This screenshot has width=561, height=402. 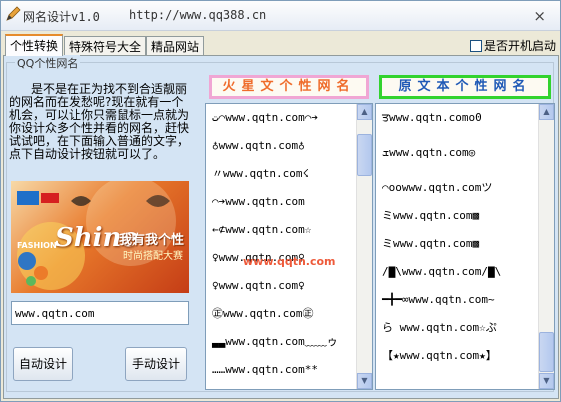 What do you see at coordinates (61, 17) in the screenshot?
I see `window-title: 网名设计v1.0` at bounding box center [61, 17].